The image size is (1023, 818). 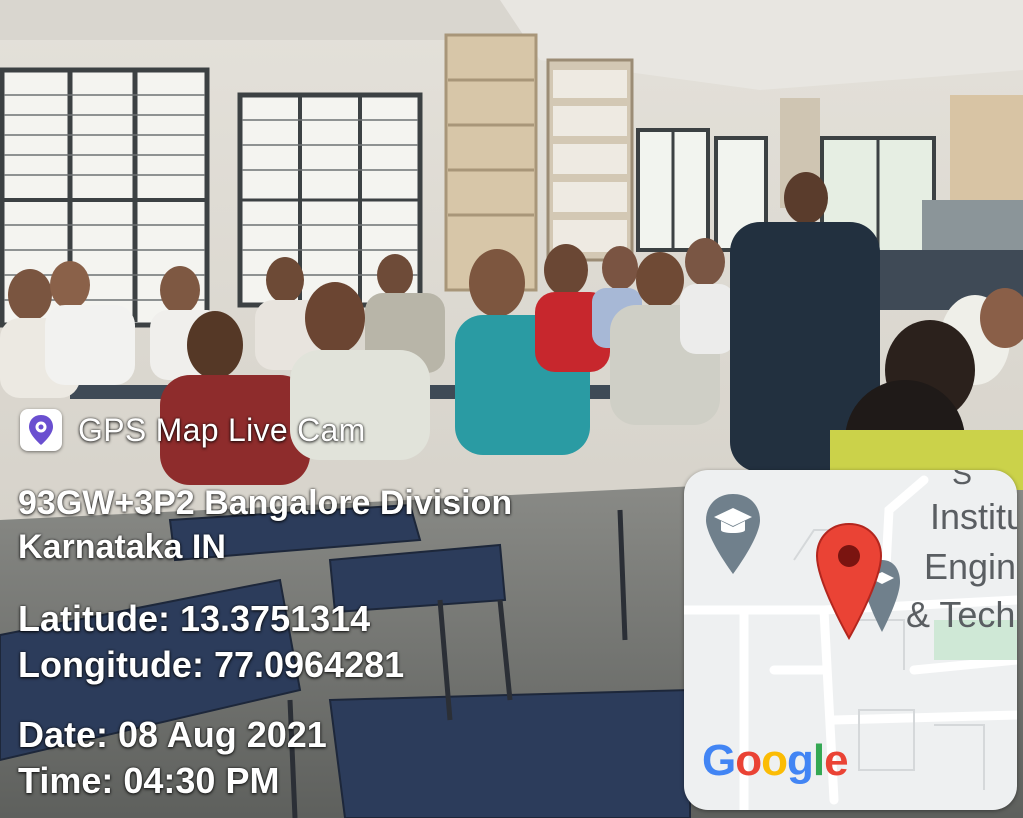 What do you see at coordinates (211, 664) in the screenshot?
I see `longitude-text: Longitude: 77.0964281` at bounding box center [211, 664].